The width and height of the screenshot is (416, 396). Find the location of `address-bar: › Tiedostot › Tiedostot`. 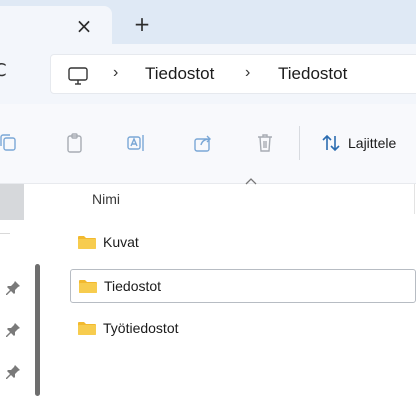

address-bar: › Tiedostot › Tiedostot is located at coordinates (233, 74).